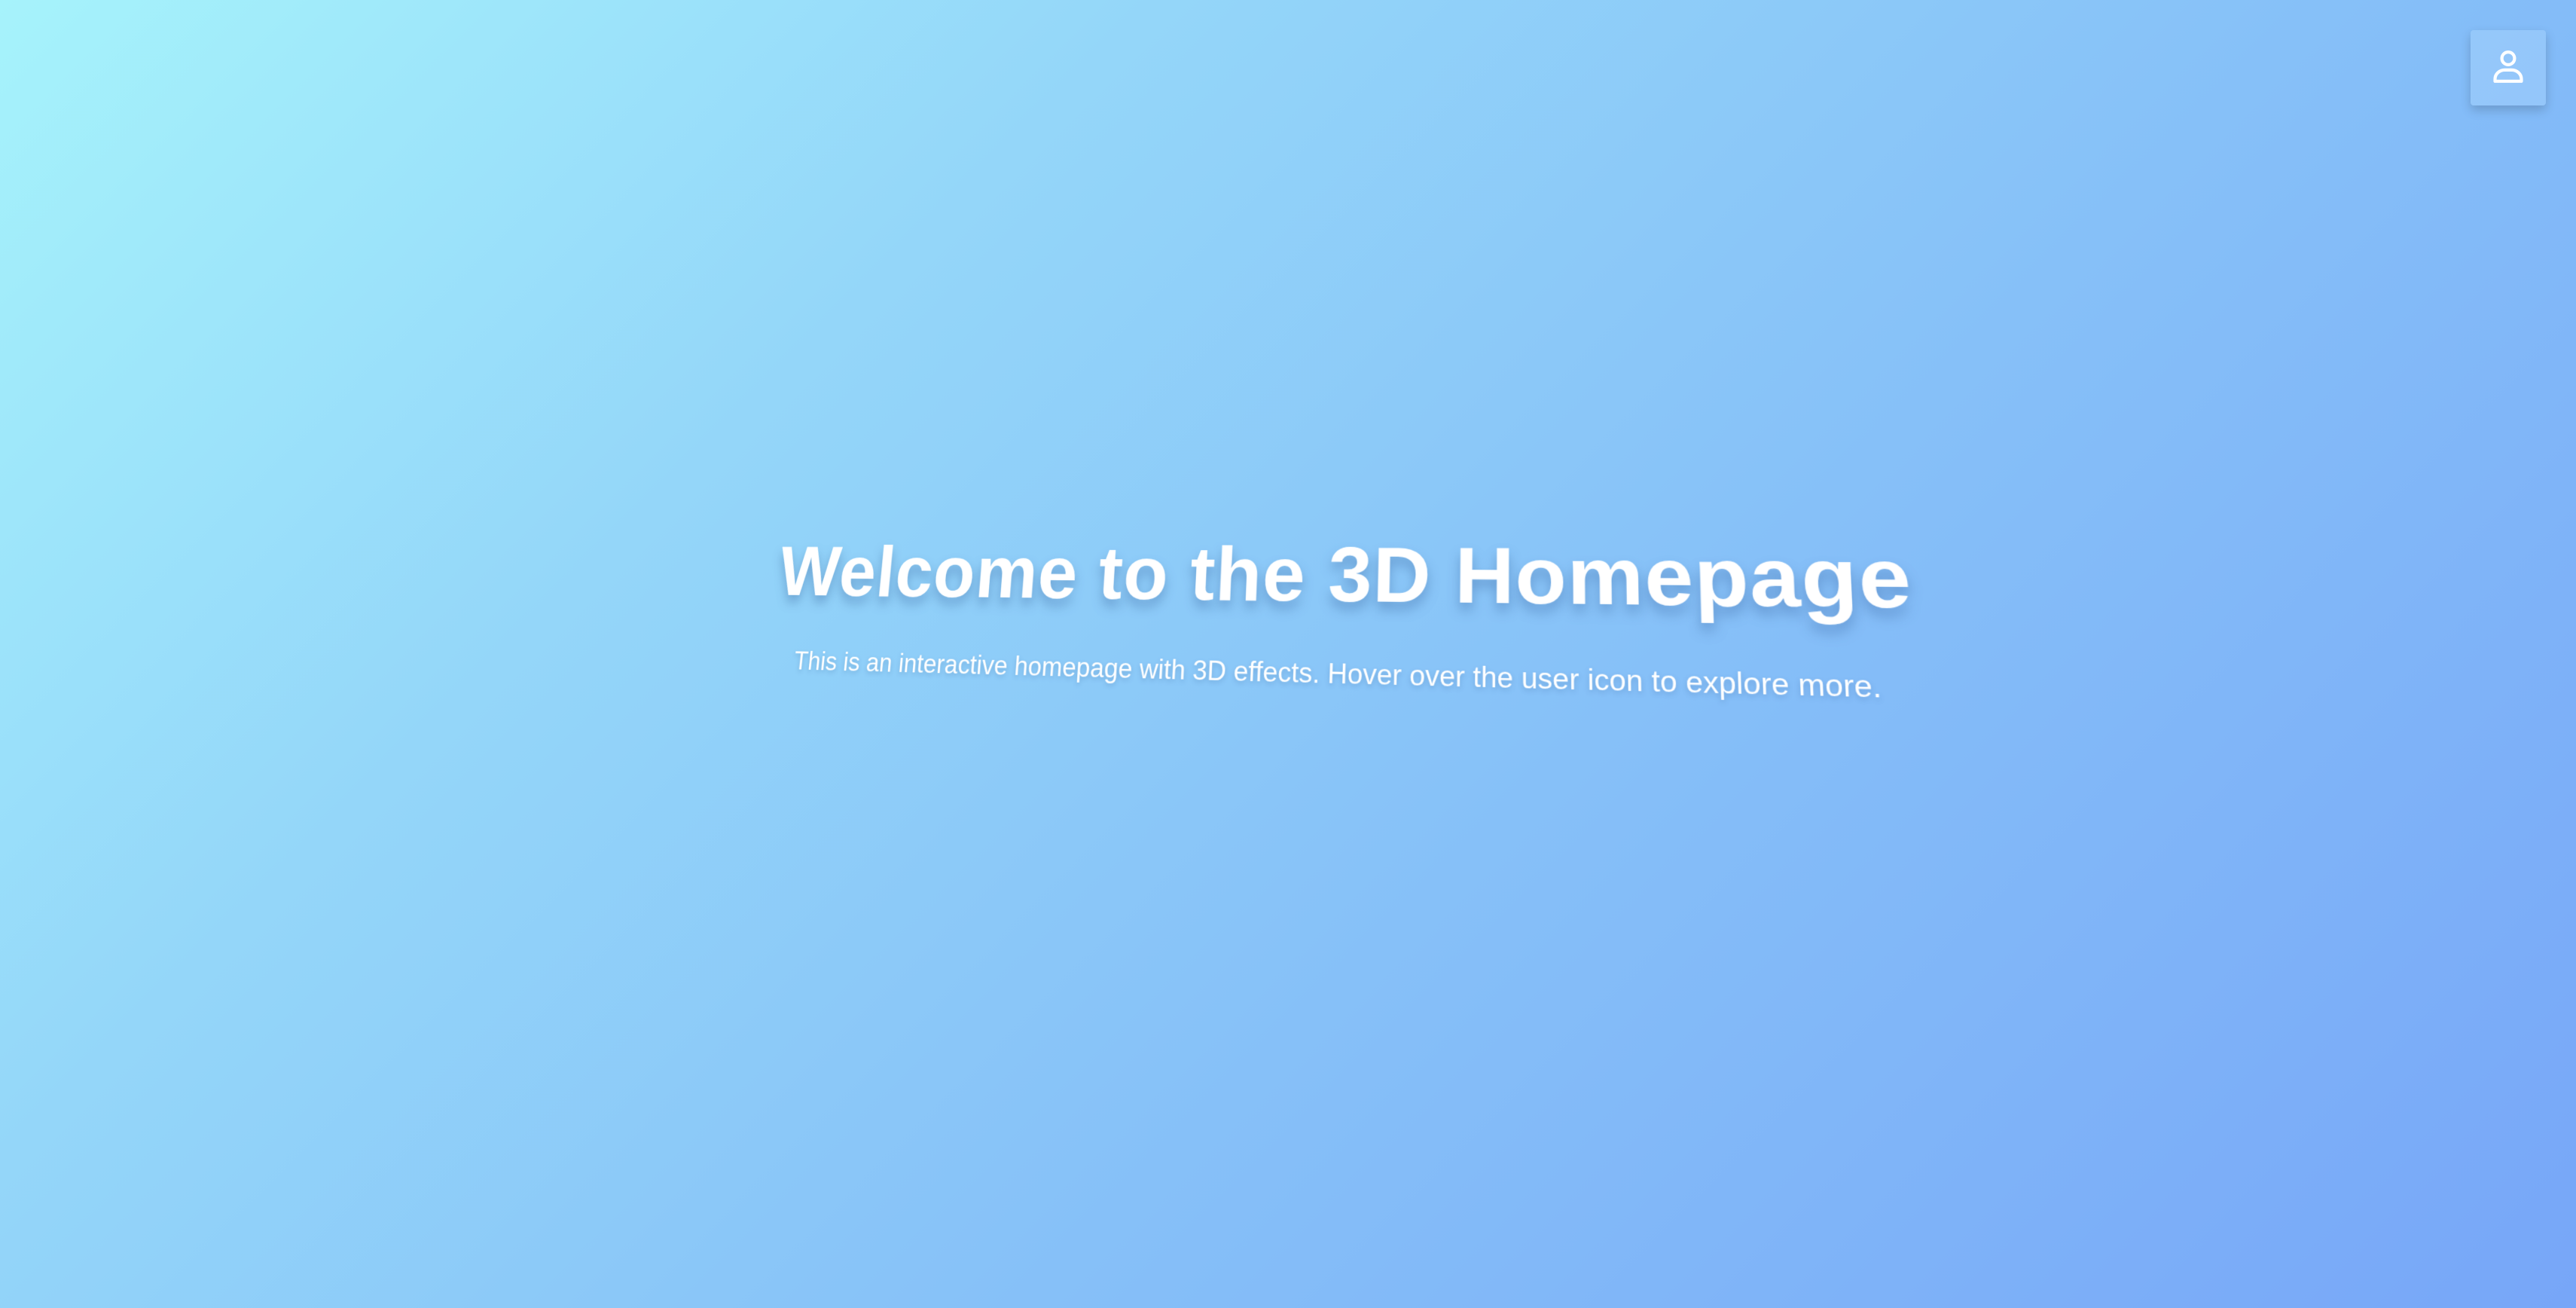 The height and width of the screenshot is (1308, 2576). I want to click on page-title: Welcome to the 3D Homepage, so click(1345, 579).